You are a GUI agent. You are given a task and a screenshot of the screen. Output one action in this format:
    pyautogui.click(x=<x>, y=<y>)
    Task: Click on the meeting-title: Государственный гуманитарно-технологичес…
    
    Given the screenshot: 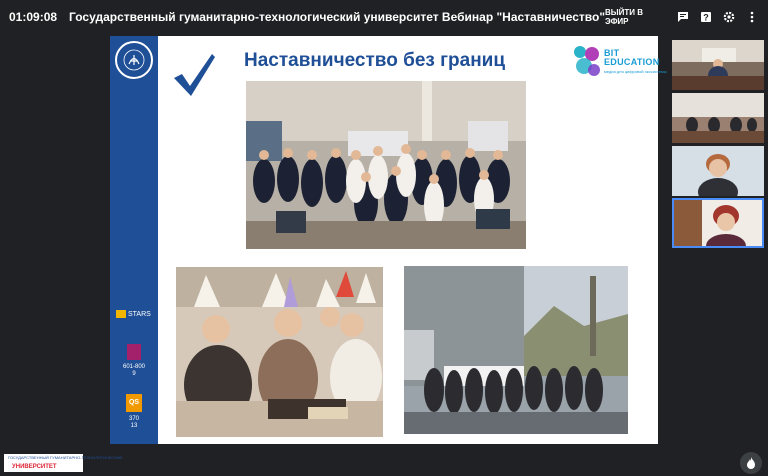 What is the action you would take?
    pyautogui.click(x=337, y=17)
    